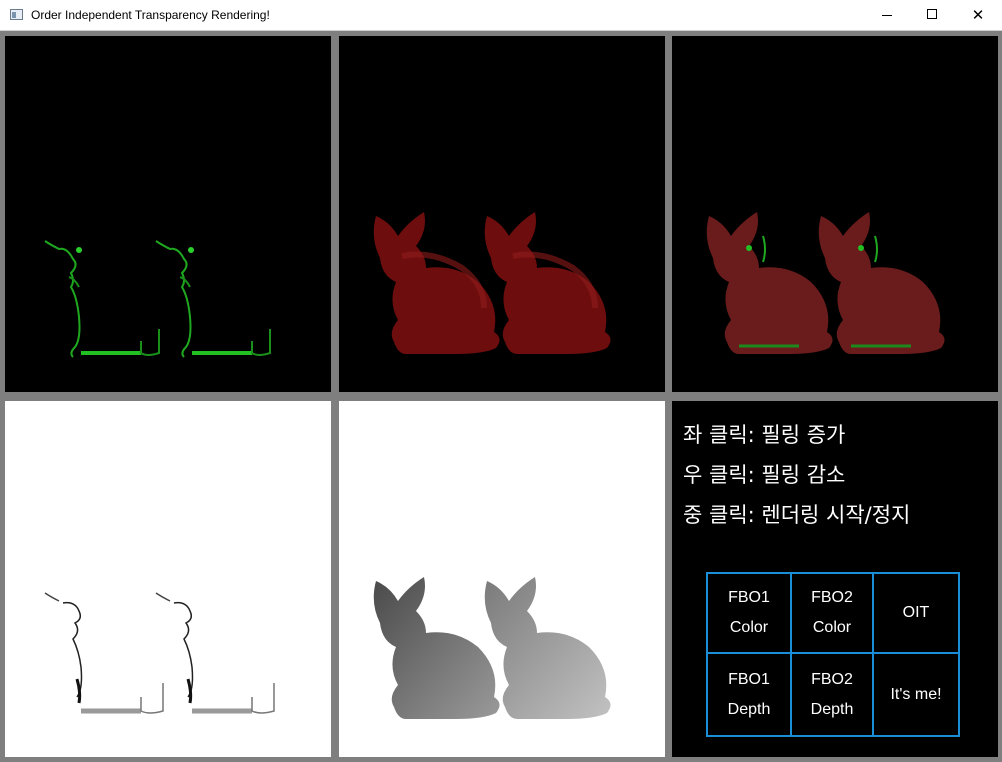  I want to click on instruction-left-click: 좌 클릭: 필링 증가, so click(764, 435).